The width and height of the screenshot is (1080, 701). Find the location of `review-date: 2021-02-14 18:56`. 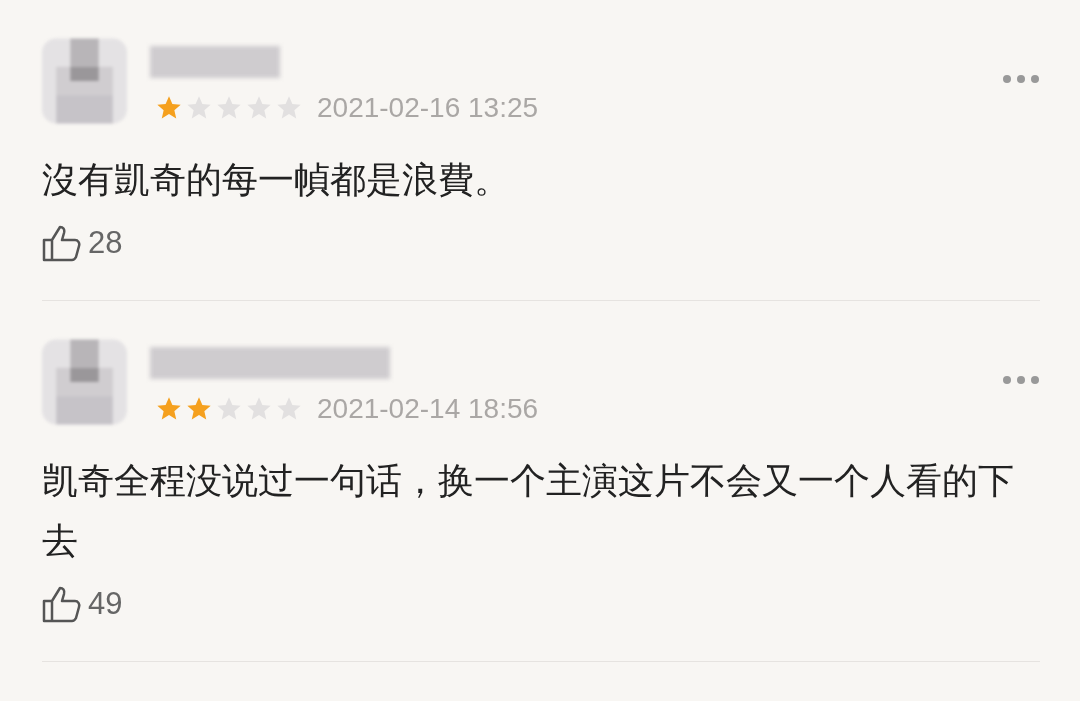

review-date: 2021-02-14 18:56 is located at coordinates (428, 409).